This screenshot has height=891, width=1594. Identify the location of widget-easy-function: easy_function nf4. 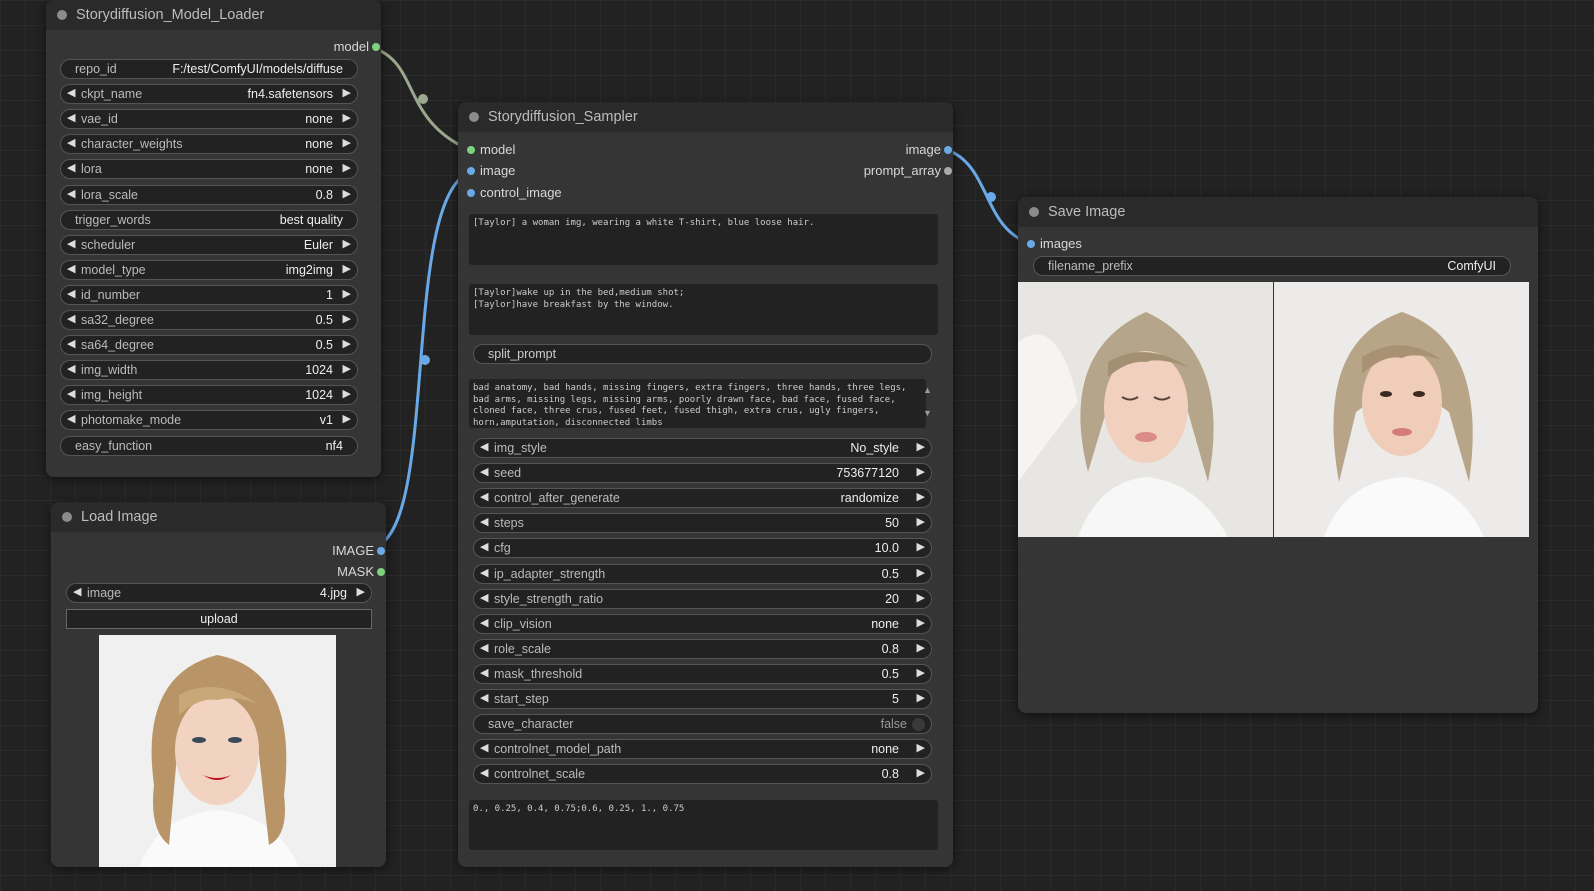
(209, 445).